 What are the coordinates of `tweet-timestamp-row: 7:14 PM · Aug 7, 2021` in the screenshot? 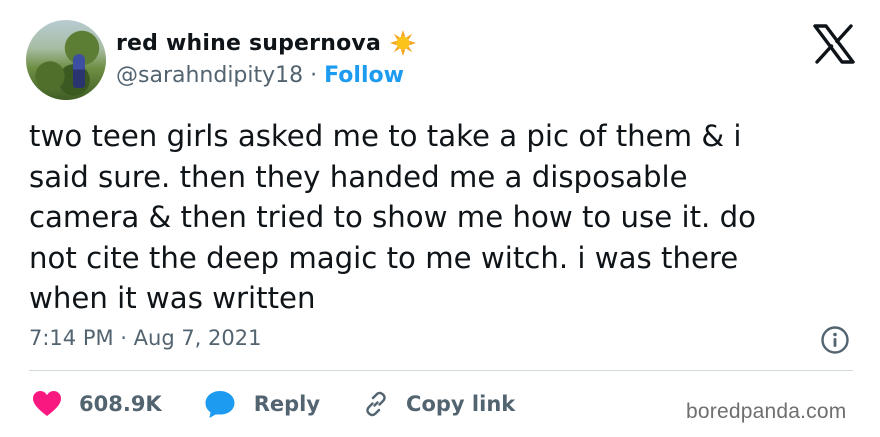 It's located at (145, 338).